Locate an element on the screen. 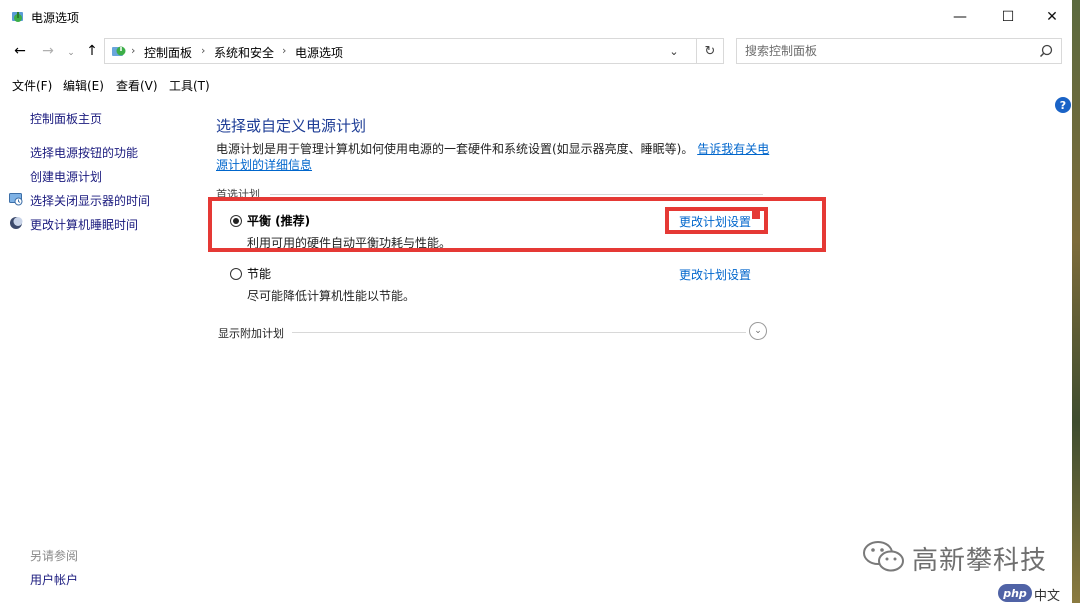  watermark-brand: 高新攀科技 is located at coordinates (980, 561).